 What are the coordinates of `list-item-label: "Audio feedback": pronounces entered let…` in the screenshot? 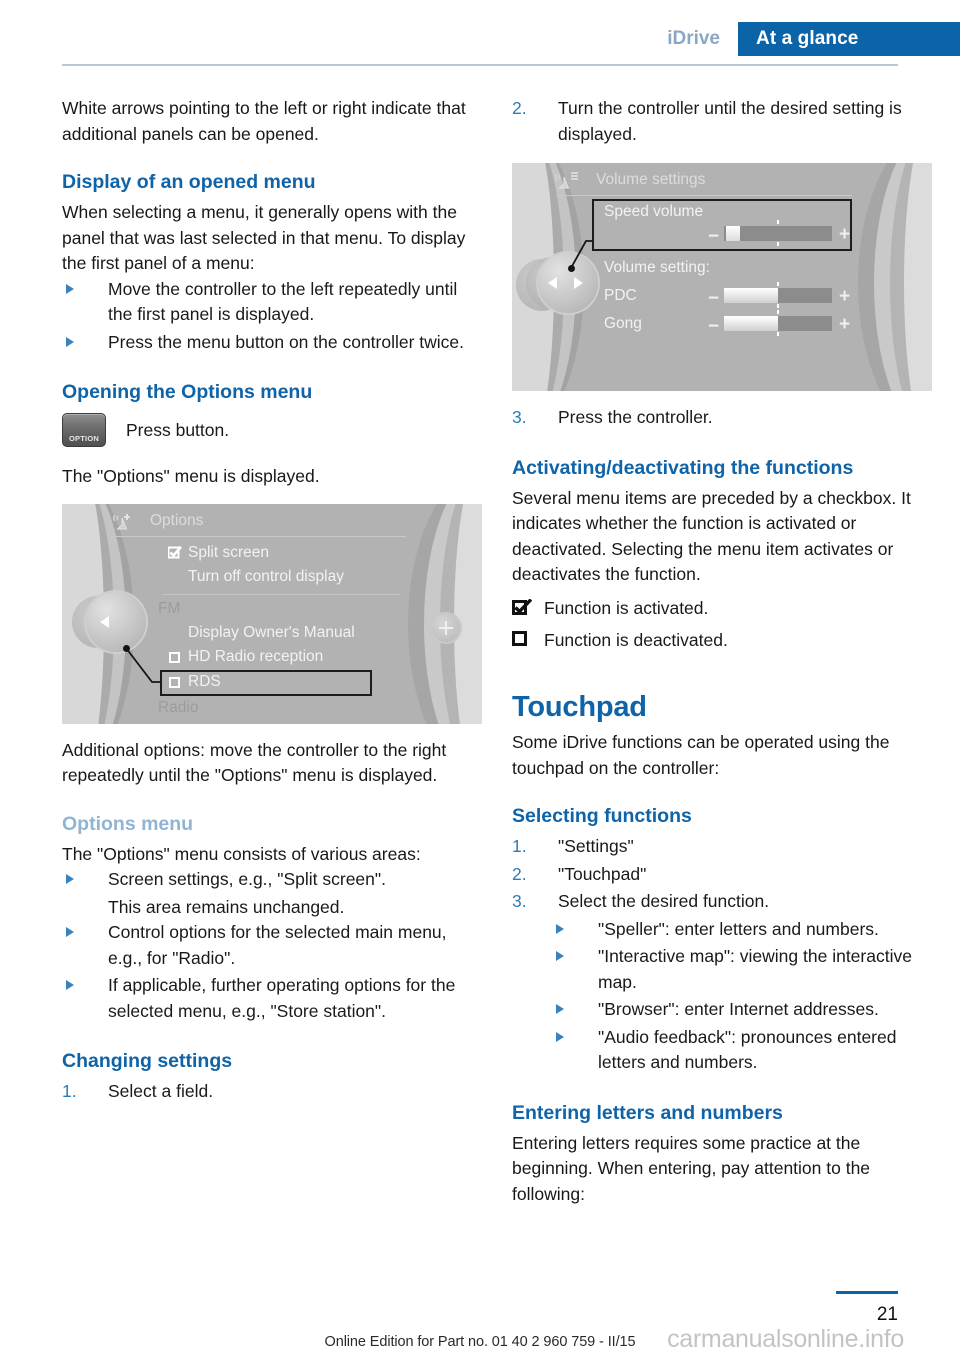 It's located at (747, 1049).